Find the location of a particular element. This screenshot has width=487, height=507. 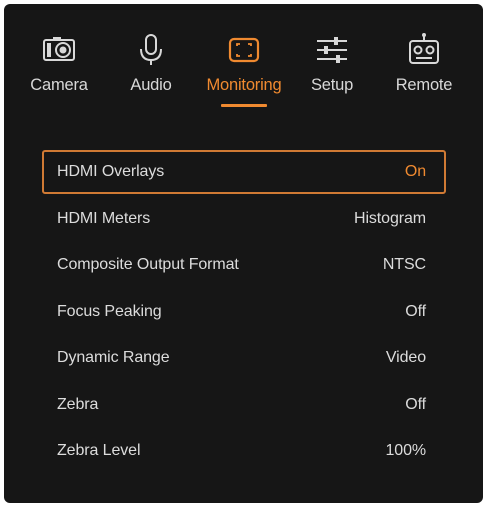

menu-row-hdmi-overlays: HDMI Overlays On is located at coordinates (244, 172).